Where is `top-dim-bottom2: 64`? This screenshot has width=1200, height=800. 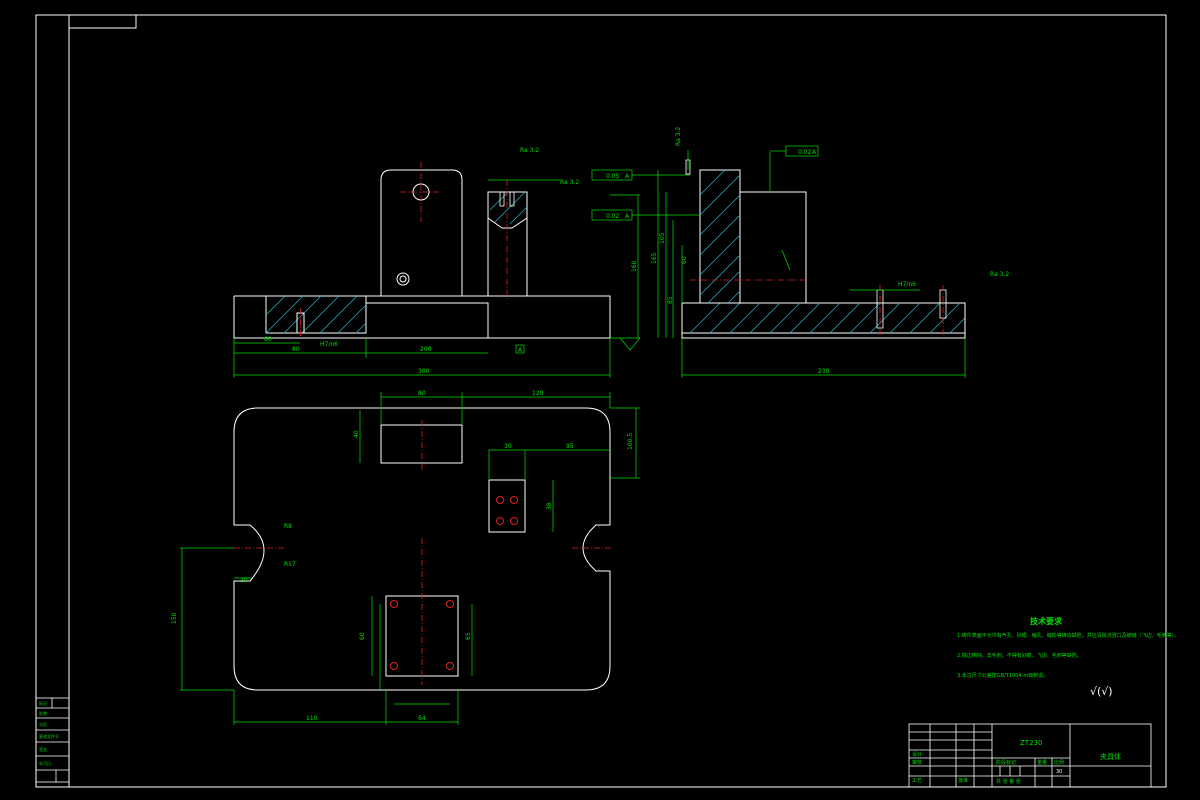
top-dim-bottom2: 64 is located at coordinates (422, 718).